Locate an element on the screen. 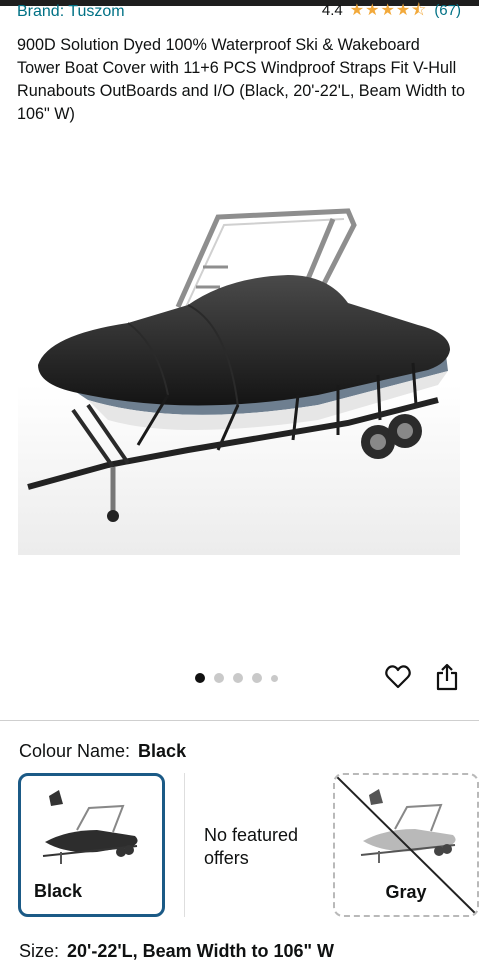 The image size is (479, 960). colour-label: Colour Name: is located at coordinates (75, 751).